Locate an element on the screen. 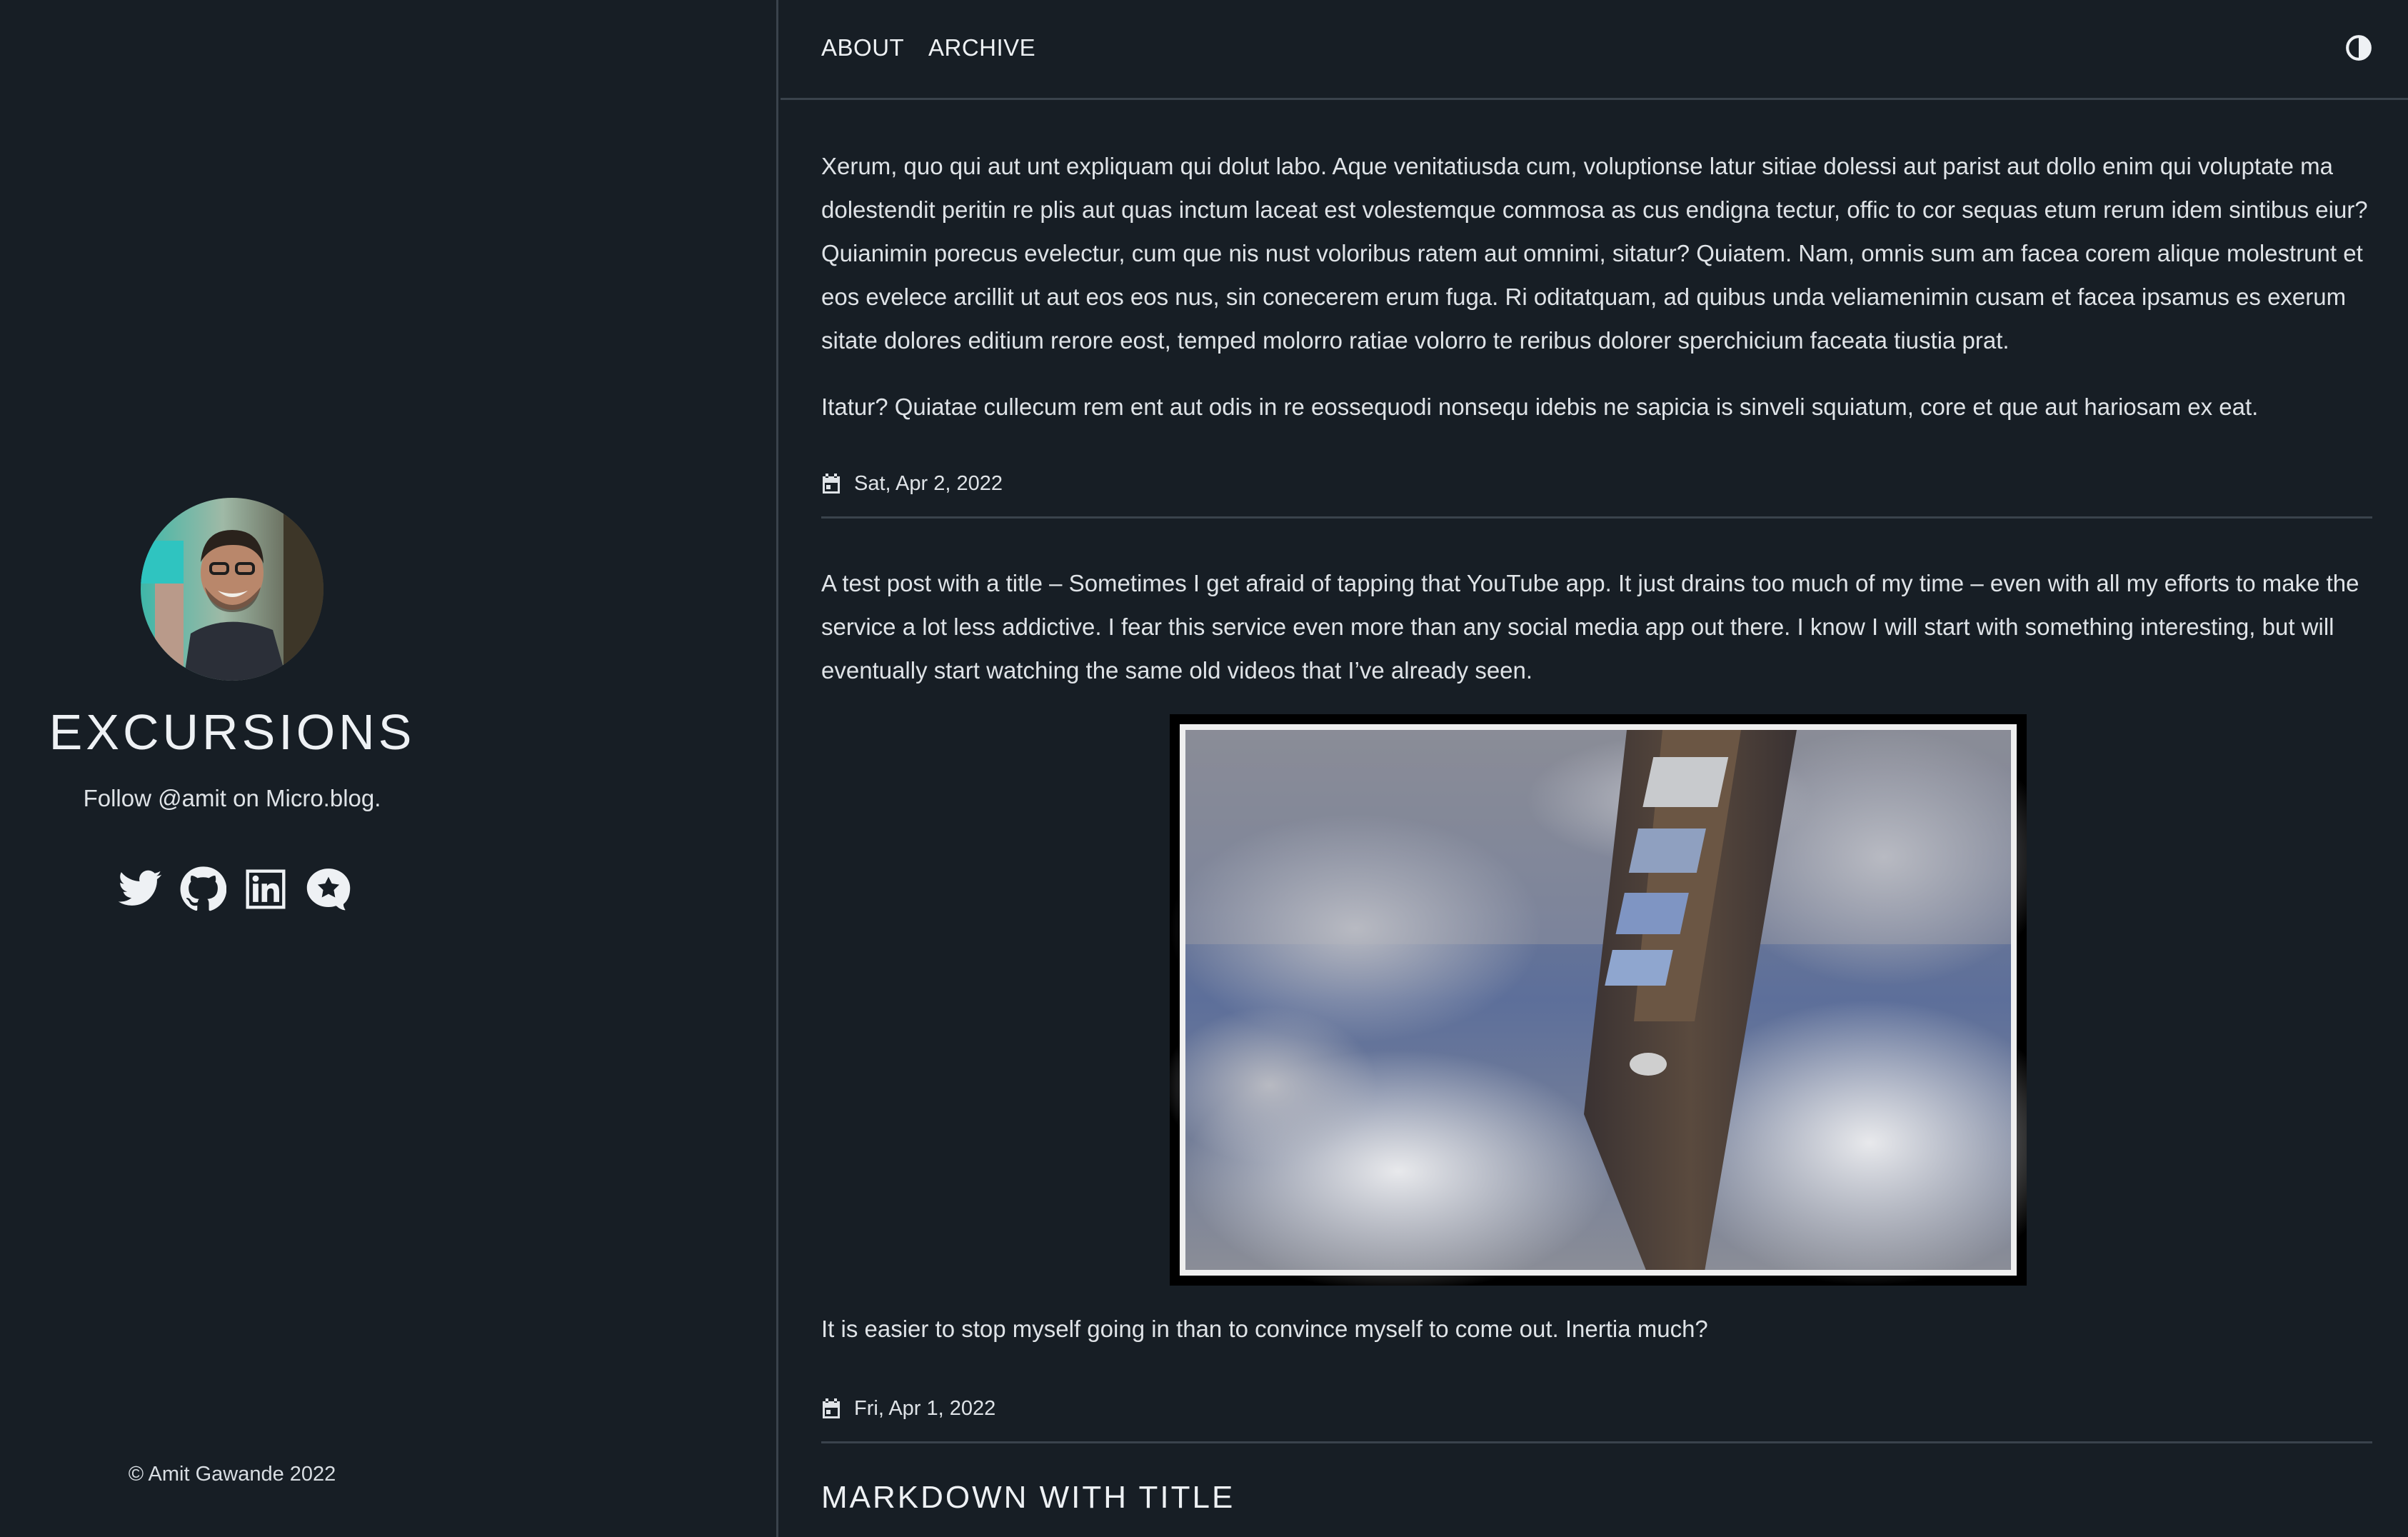 Image resolution: width=2408 pixels, height=1537 pixels. post-photo is located at coordinates (1616, 1003).